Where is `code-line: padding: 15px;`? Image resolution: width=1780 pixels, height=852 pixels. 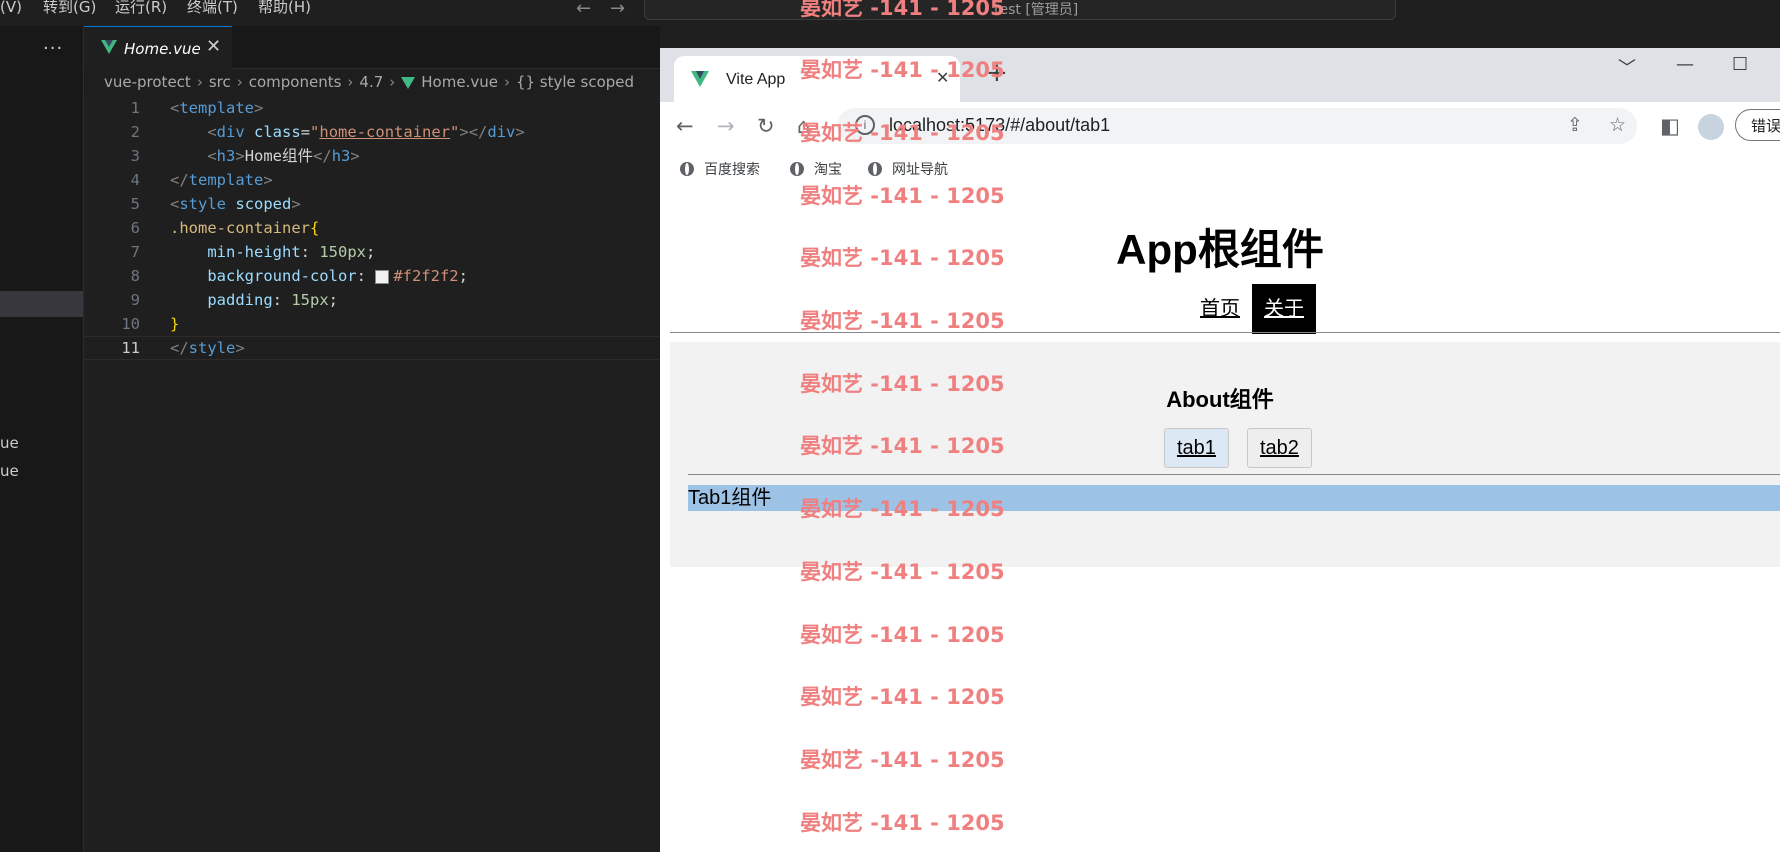
code-line: padding: 15px; is located at coordinates (272, 300).